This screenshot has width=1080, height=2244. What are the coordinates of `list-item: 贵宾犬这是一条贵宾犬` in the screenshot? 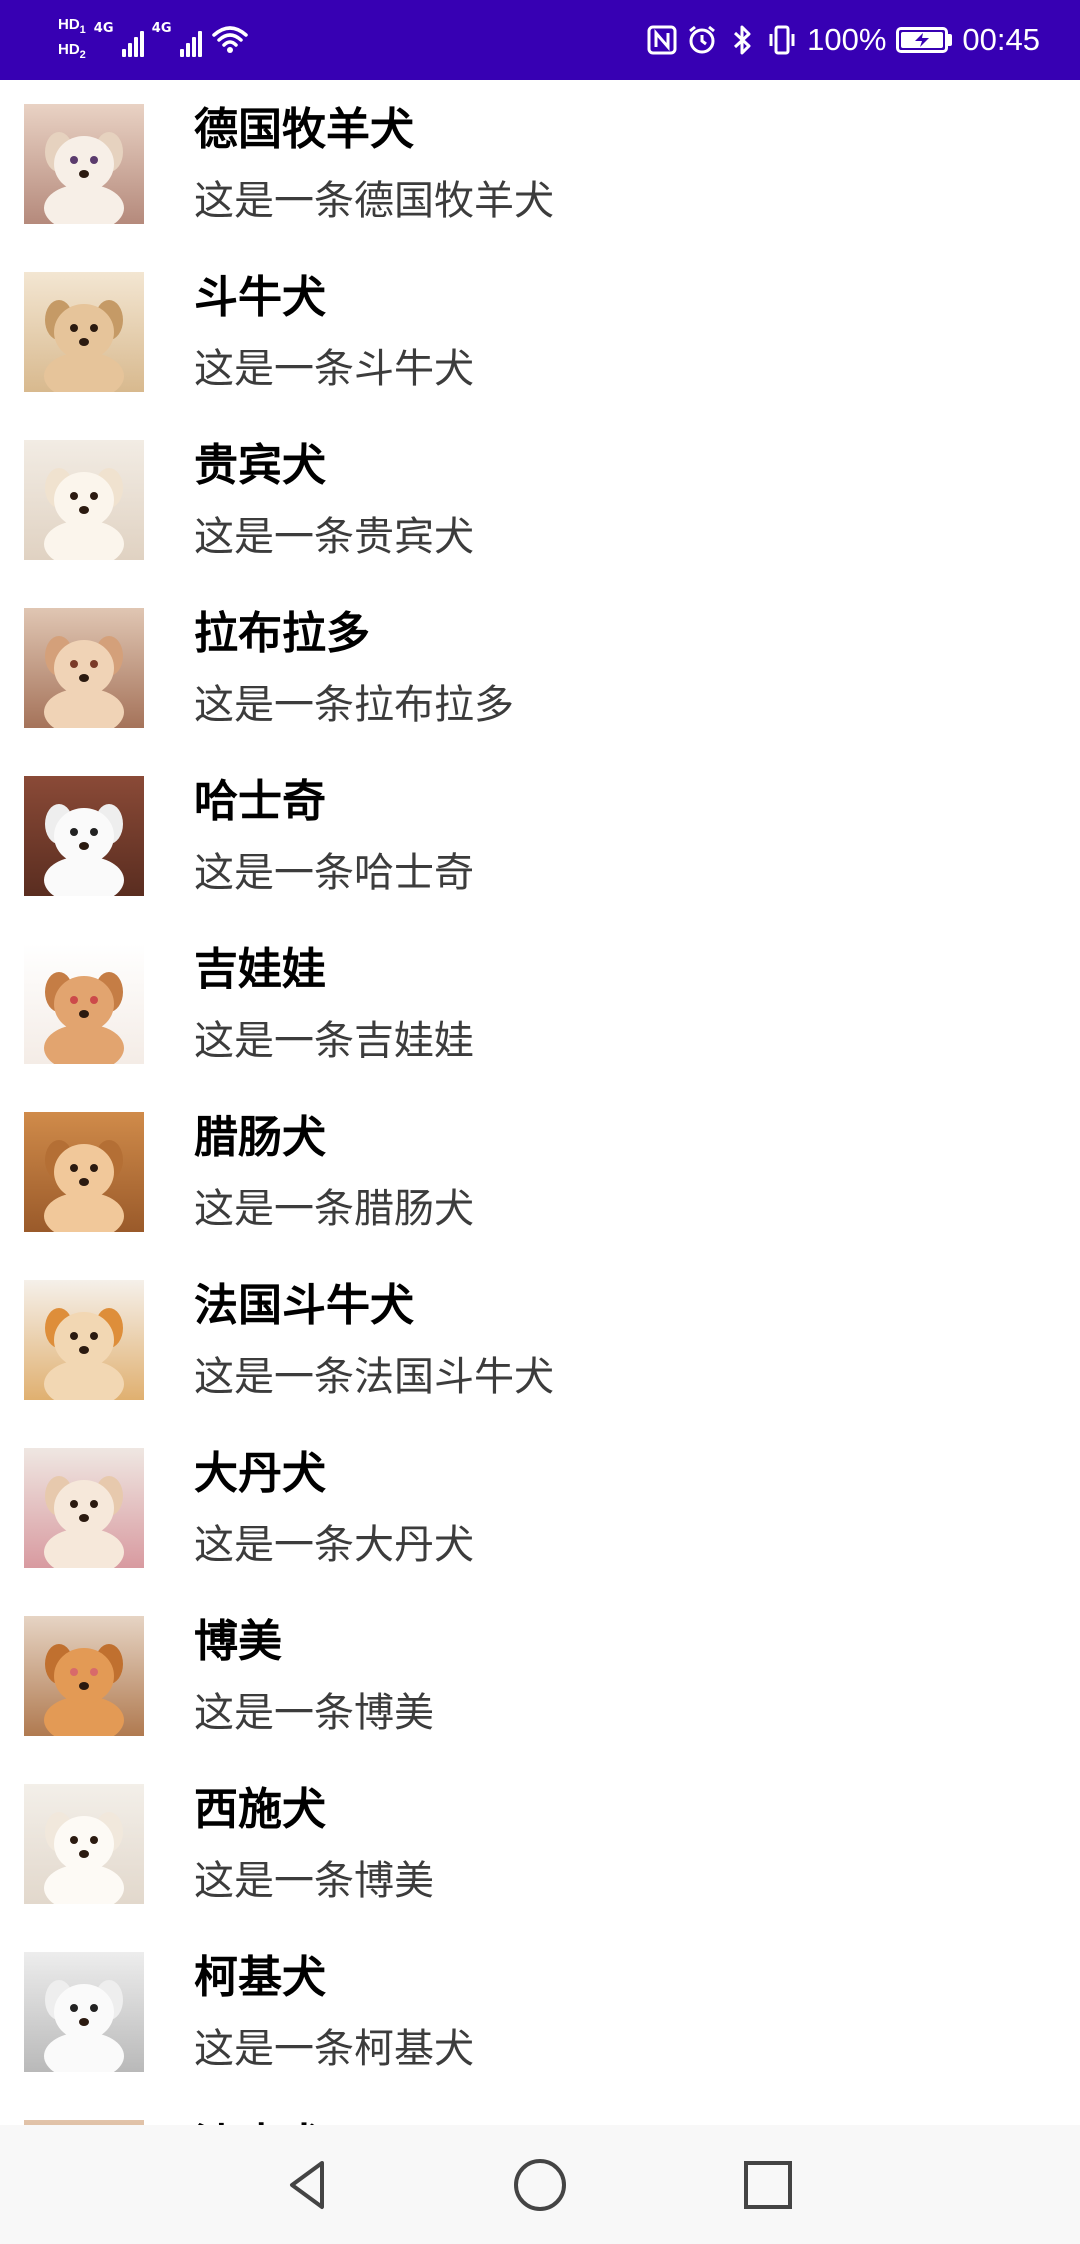 It's located at (540, 500).